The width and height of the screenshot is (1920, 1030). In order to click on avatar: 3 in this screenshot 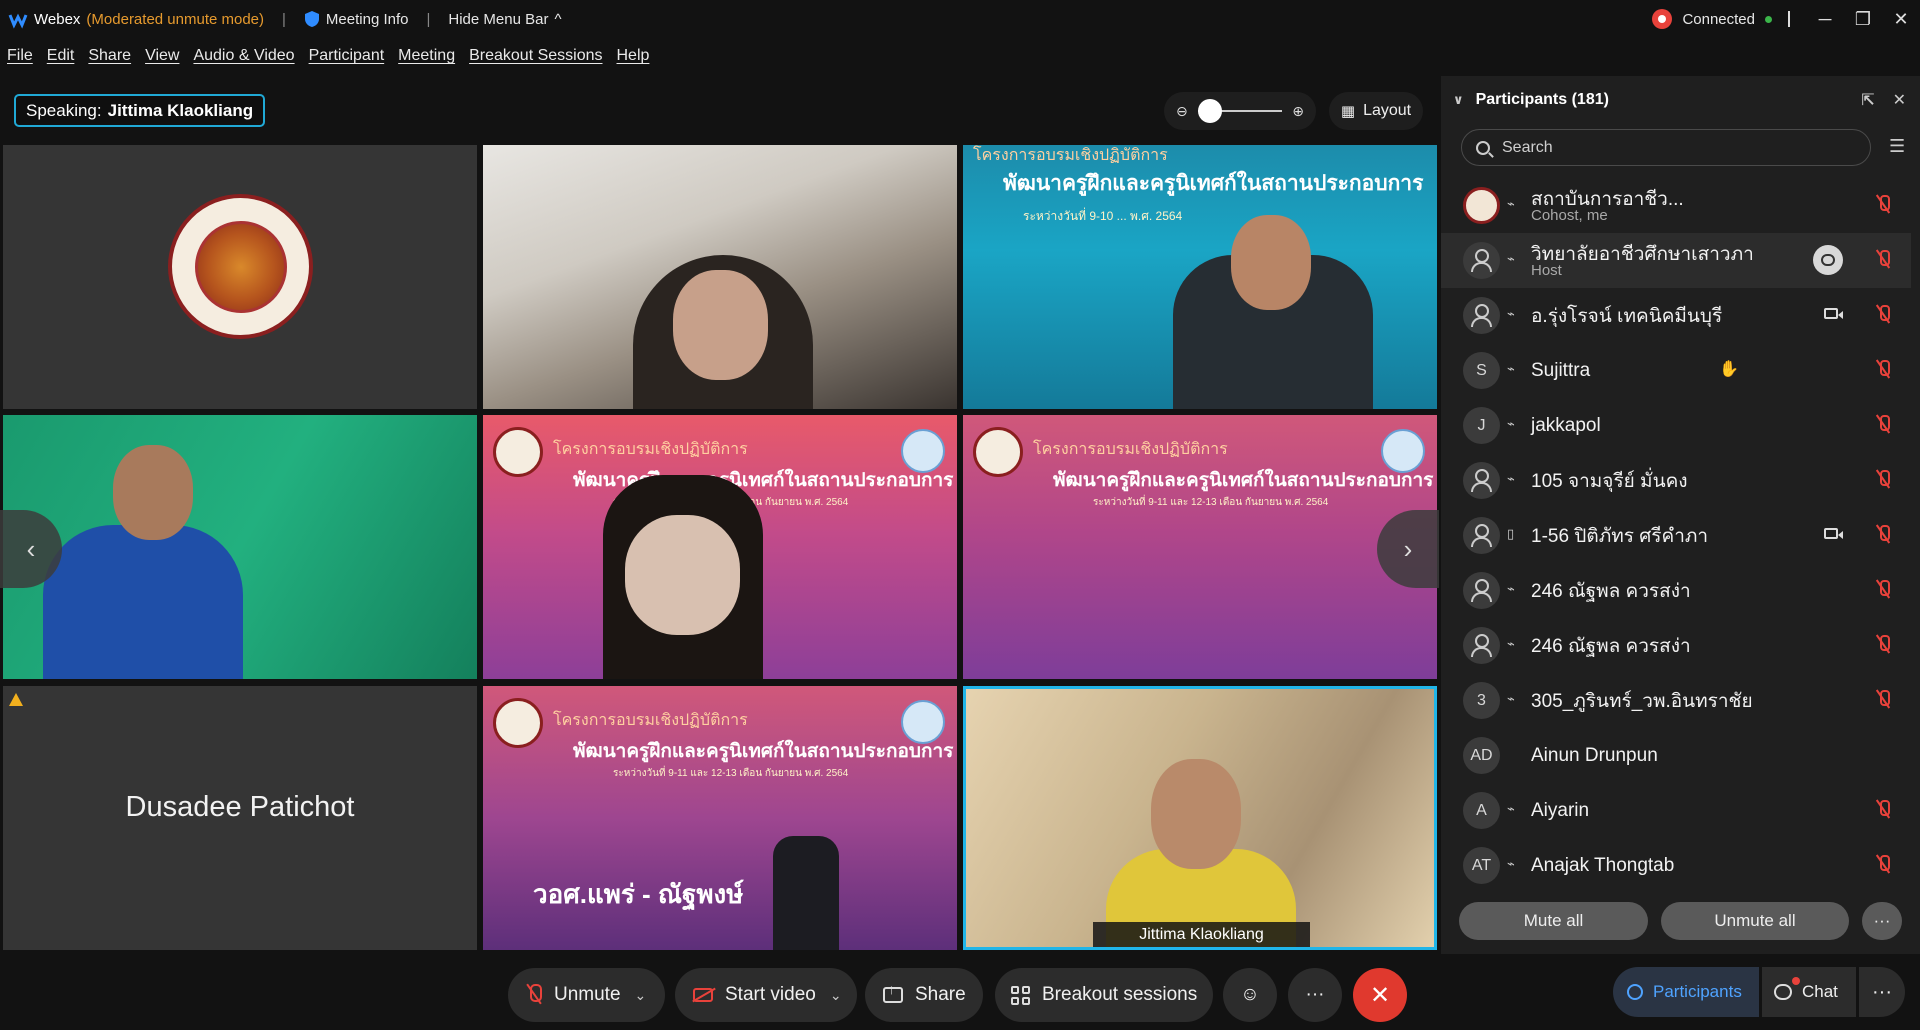, I will do `click(1481, 700)`.